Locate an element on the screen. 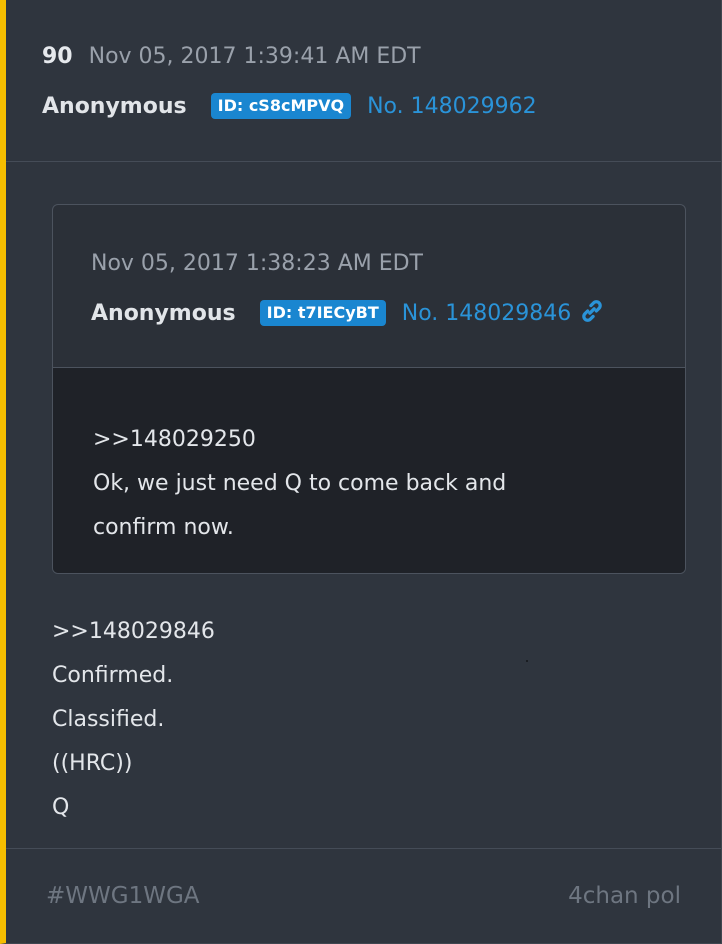 Image resolution: width=722 pixels, height=944 pixels. quoted-poster-id-badge: ID: t7IECyBT is located at coordinates (322, 313).